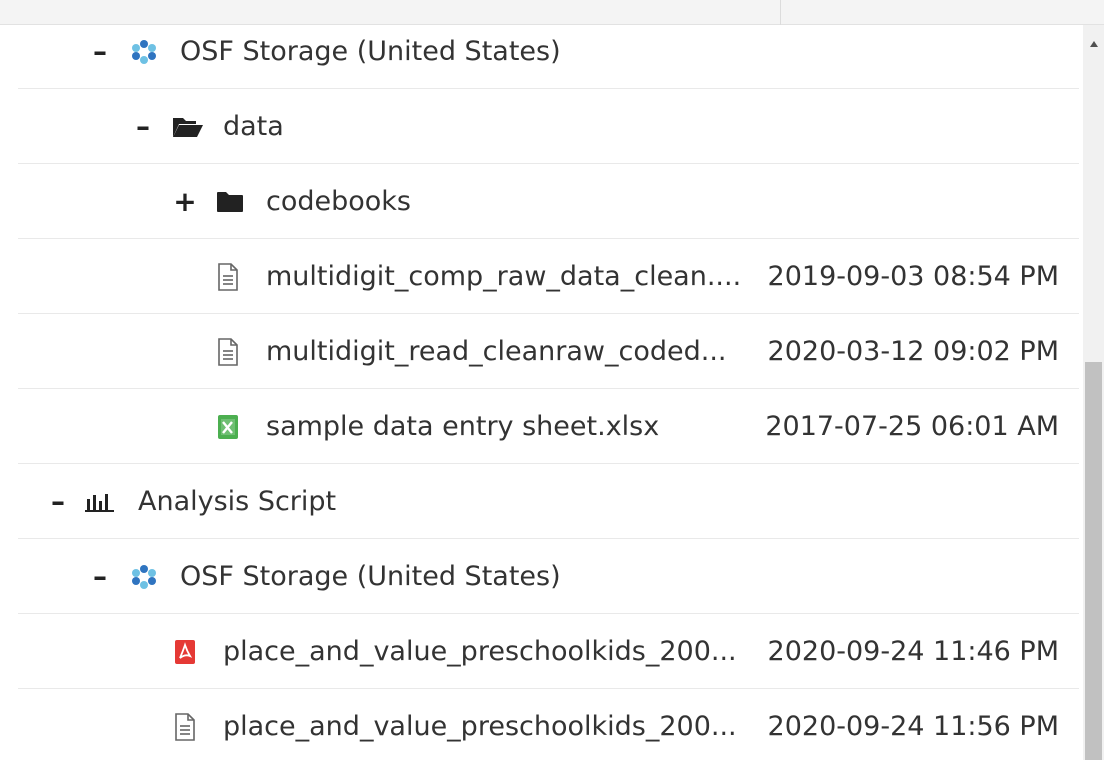 The width and height of the screenshot is (1104, 760). Describe the element at coordinates (548, 201) in the screenshot. I see `tree-row-folder-codebooks: + codebooks` at that location.